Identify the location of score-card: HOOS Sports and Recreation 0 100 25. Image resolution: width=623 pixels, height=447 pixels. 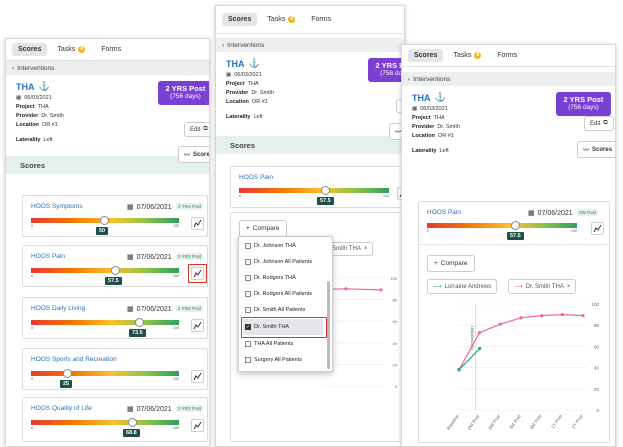
(115, 369).